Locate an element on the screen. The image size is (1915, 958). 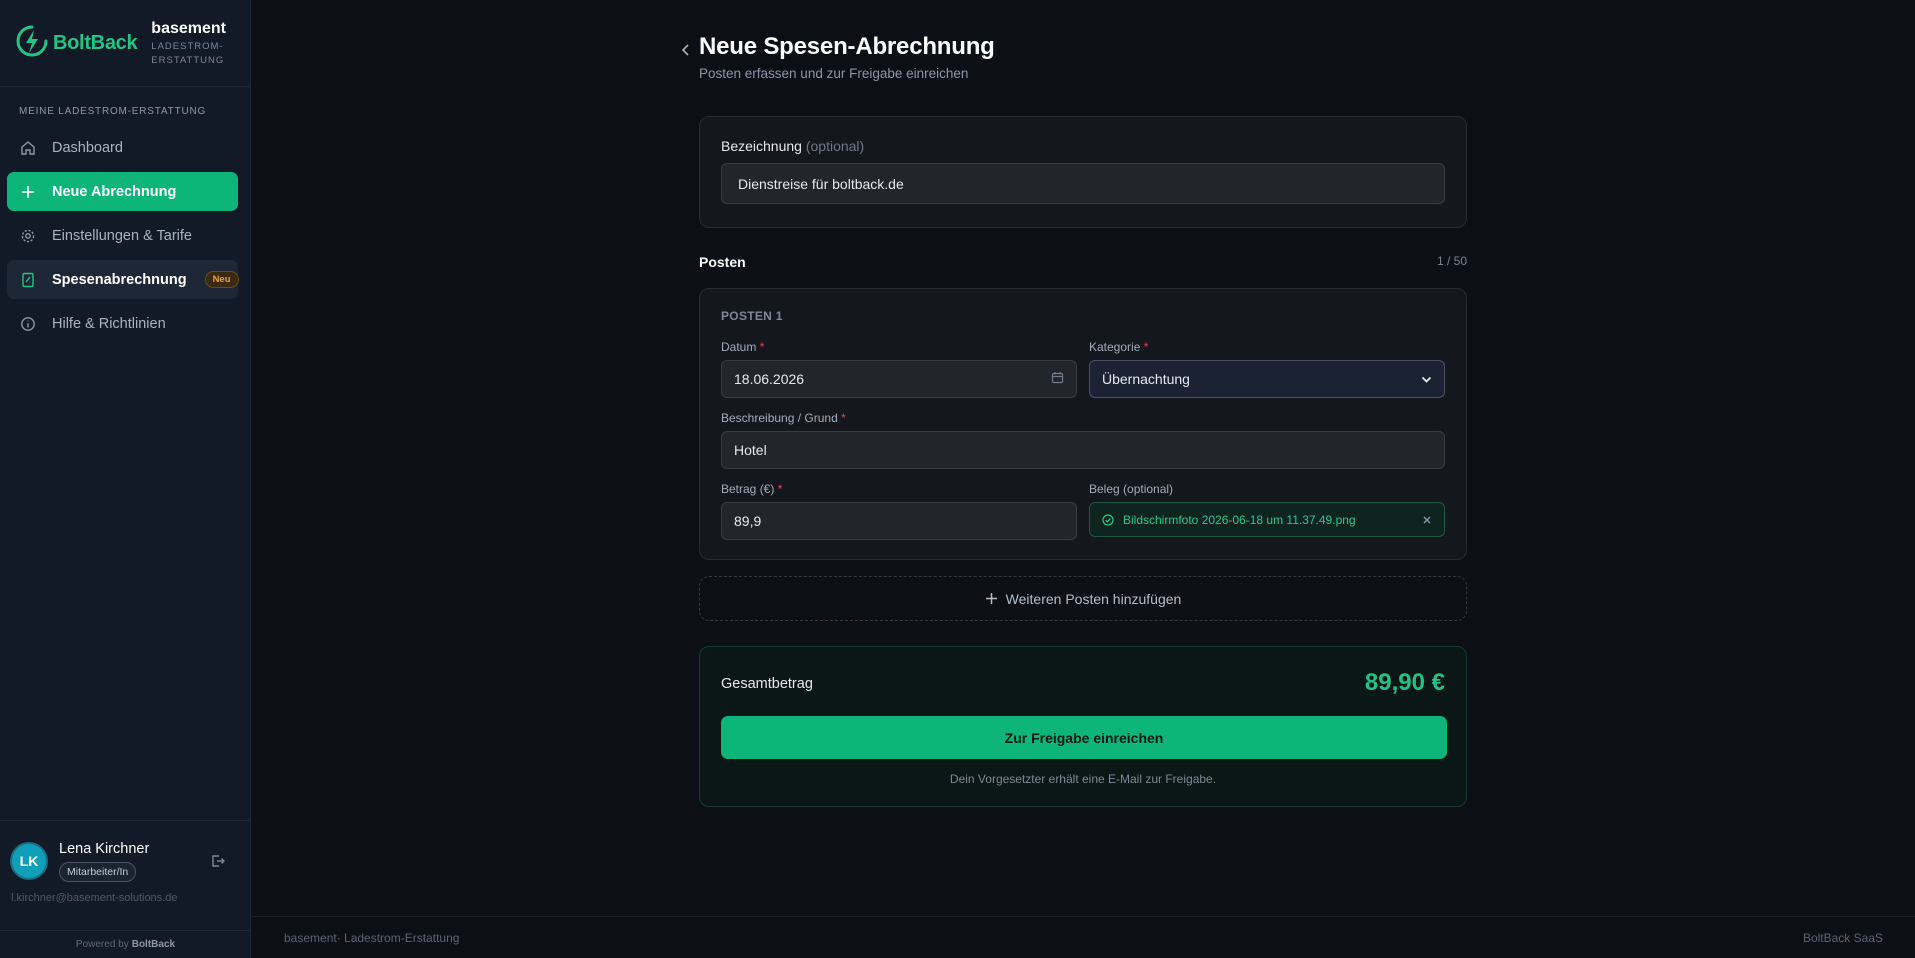
brand-logo: BoltBack is located at coordinates (76, 43).